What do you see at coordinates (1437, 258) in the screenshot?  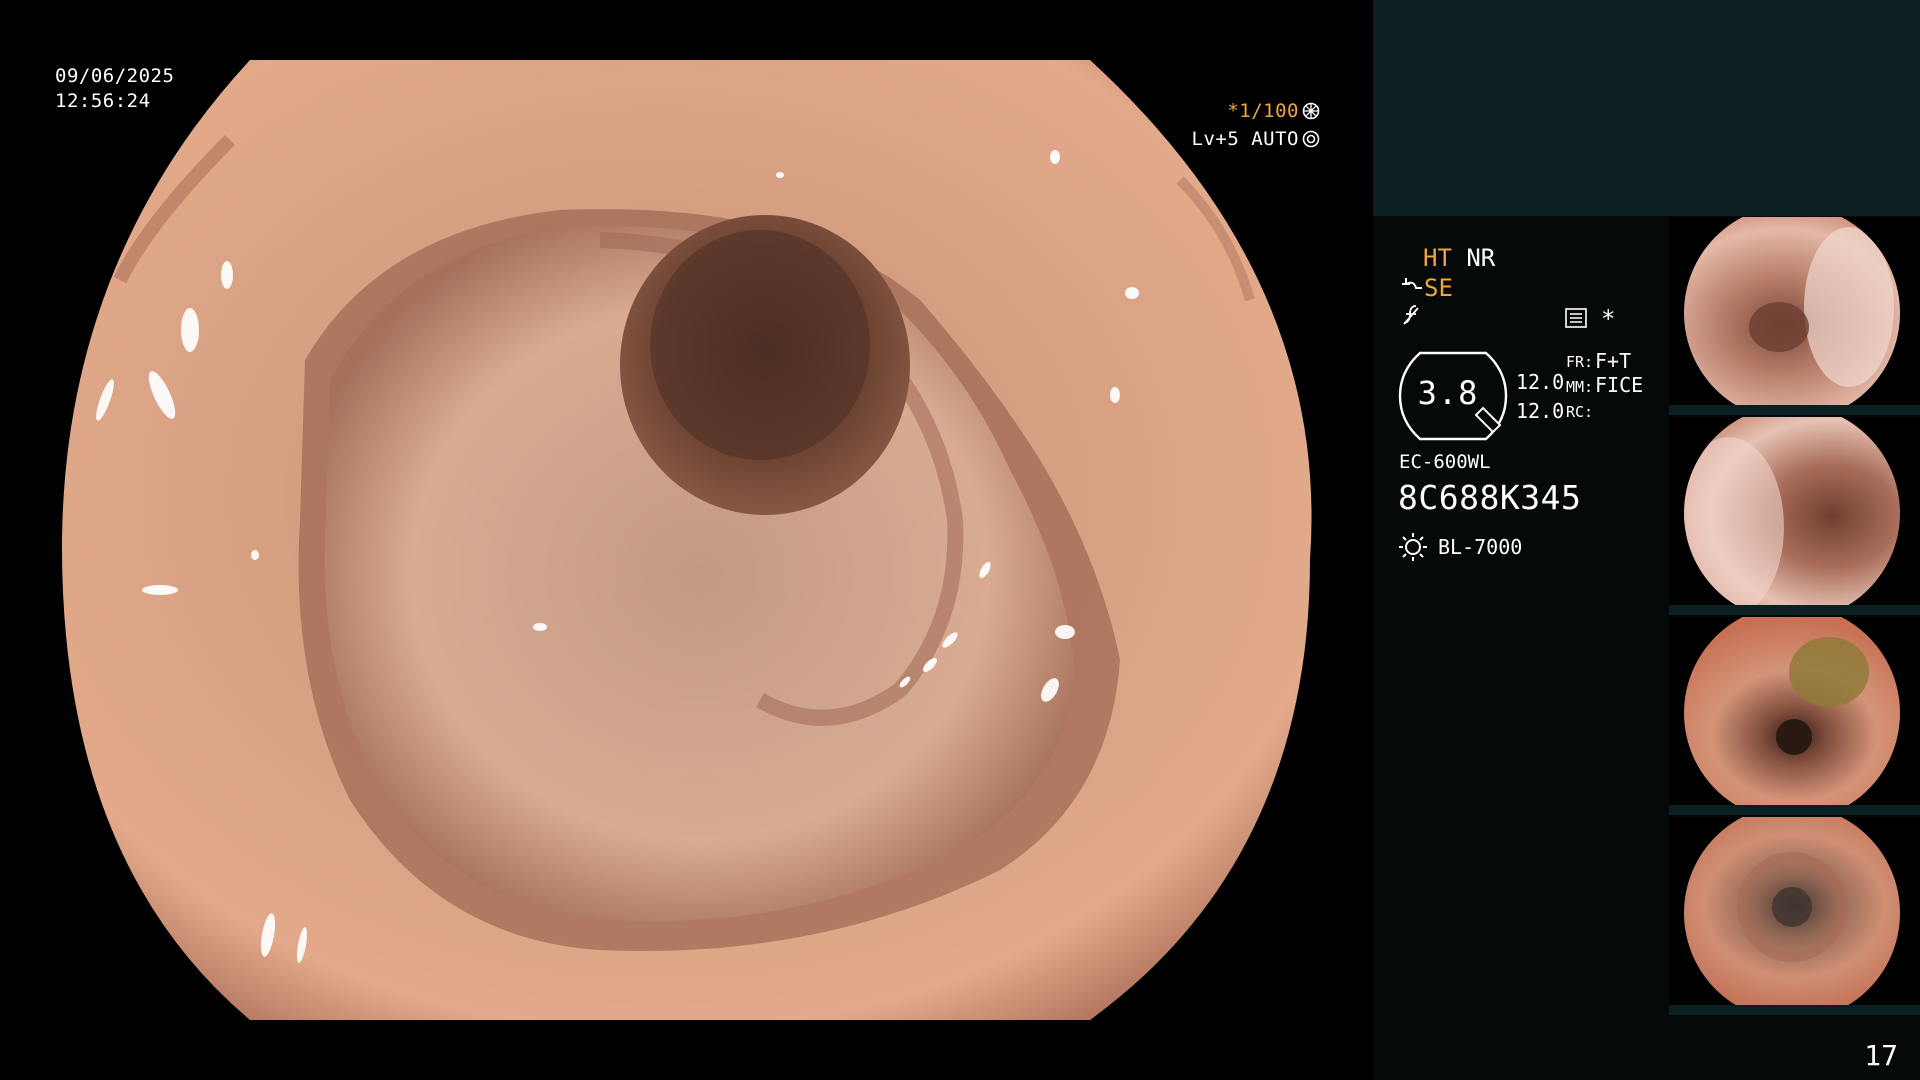 I see `ht-label: HT` at bounding box center [1437, 258].